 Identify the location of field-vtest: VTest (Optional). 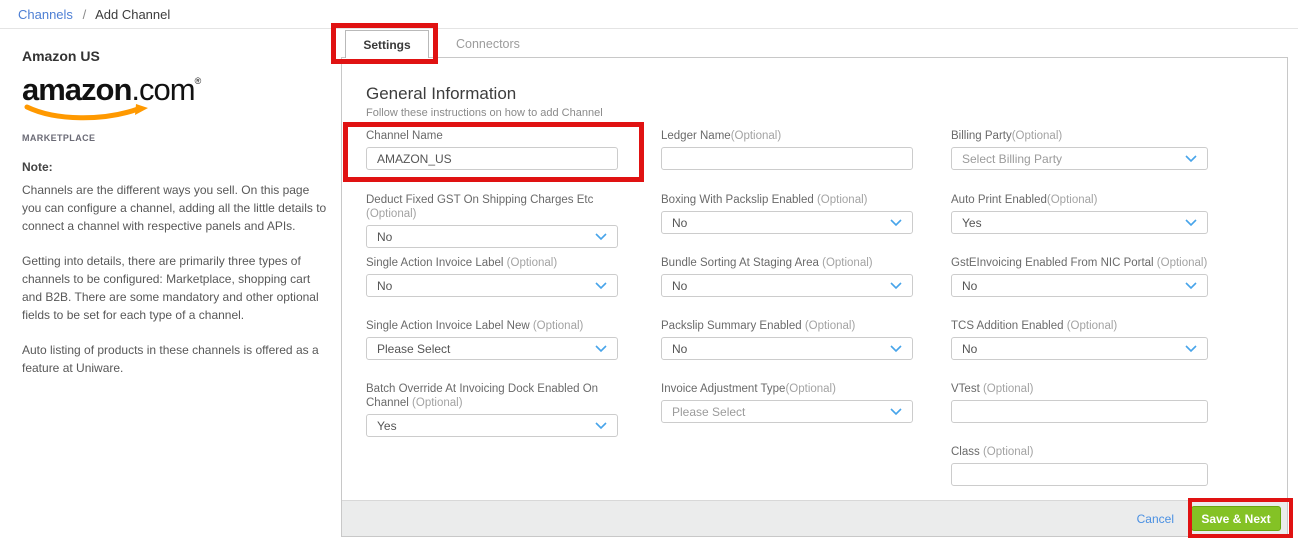
(1079, 402).